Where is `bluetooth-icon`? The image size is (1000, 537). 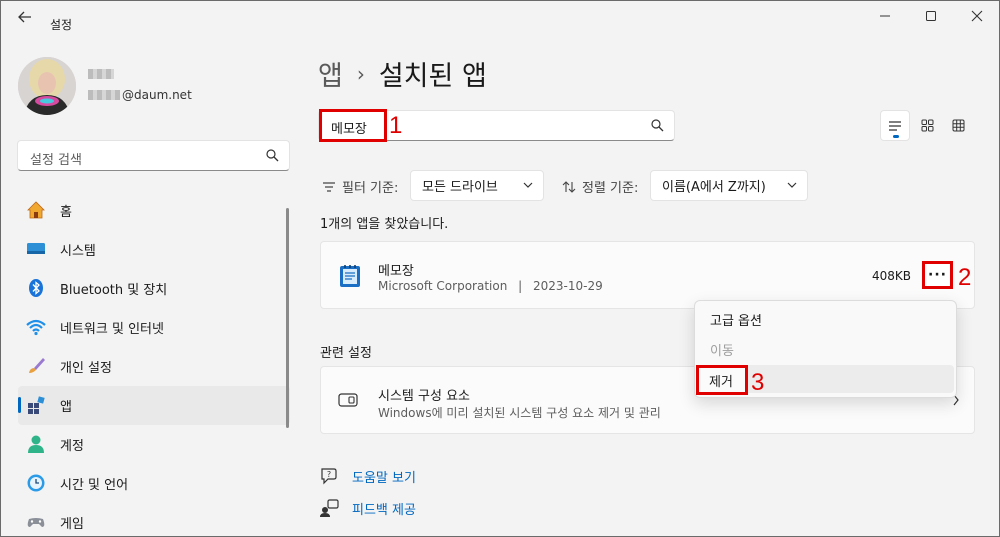
bluetooth-icon is located at coordinates (36, 288).